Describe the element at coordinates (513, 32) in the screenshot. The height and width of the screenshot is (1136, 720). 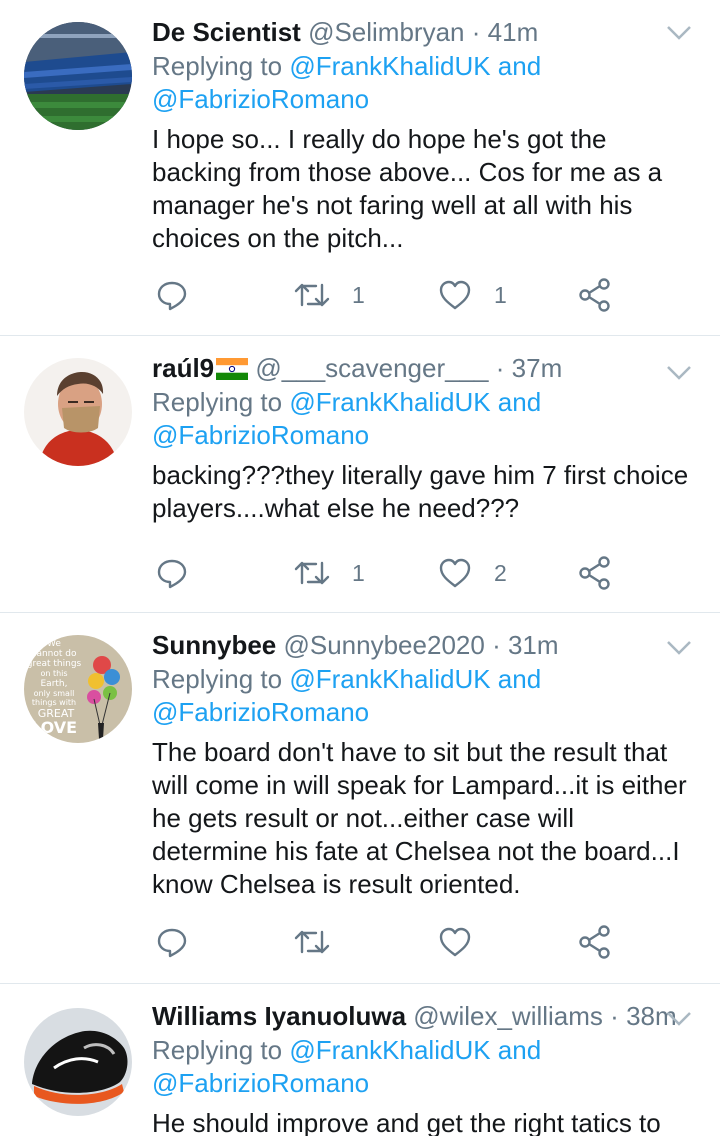
I see `timestamp: 41m` at that location.